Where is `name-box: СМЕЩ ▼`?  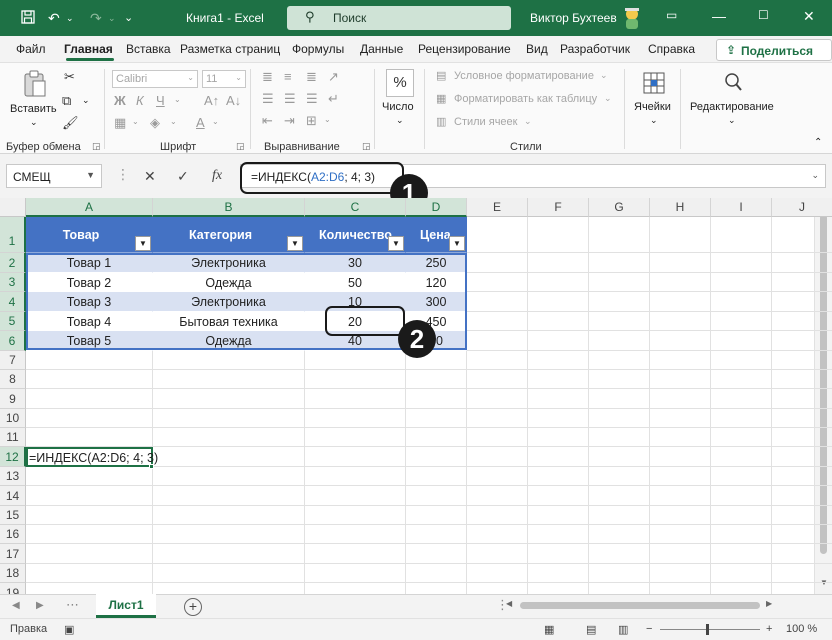
name-box: СМЕЩ ▼ is located at coordinates (54, 176).